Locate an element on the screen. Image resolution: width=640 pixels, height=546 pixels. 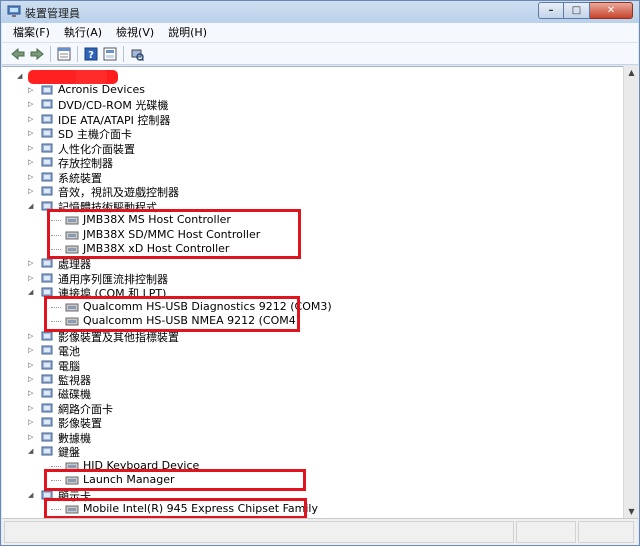
menu-action: 執行(A) is located at coordinates (83, 33).